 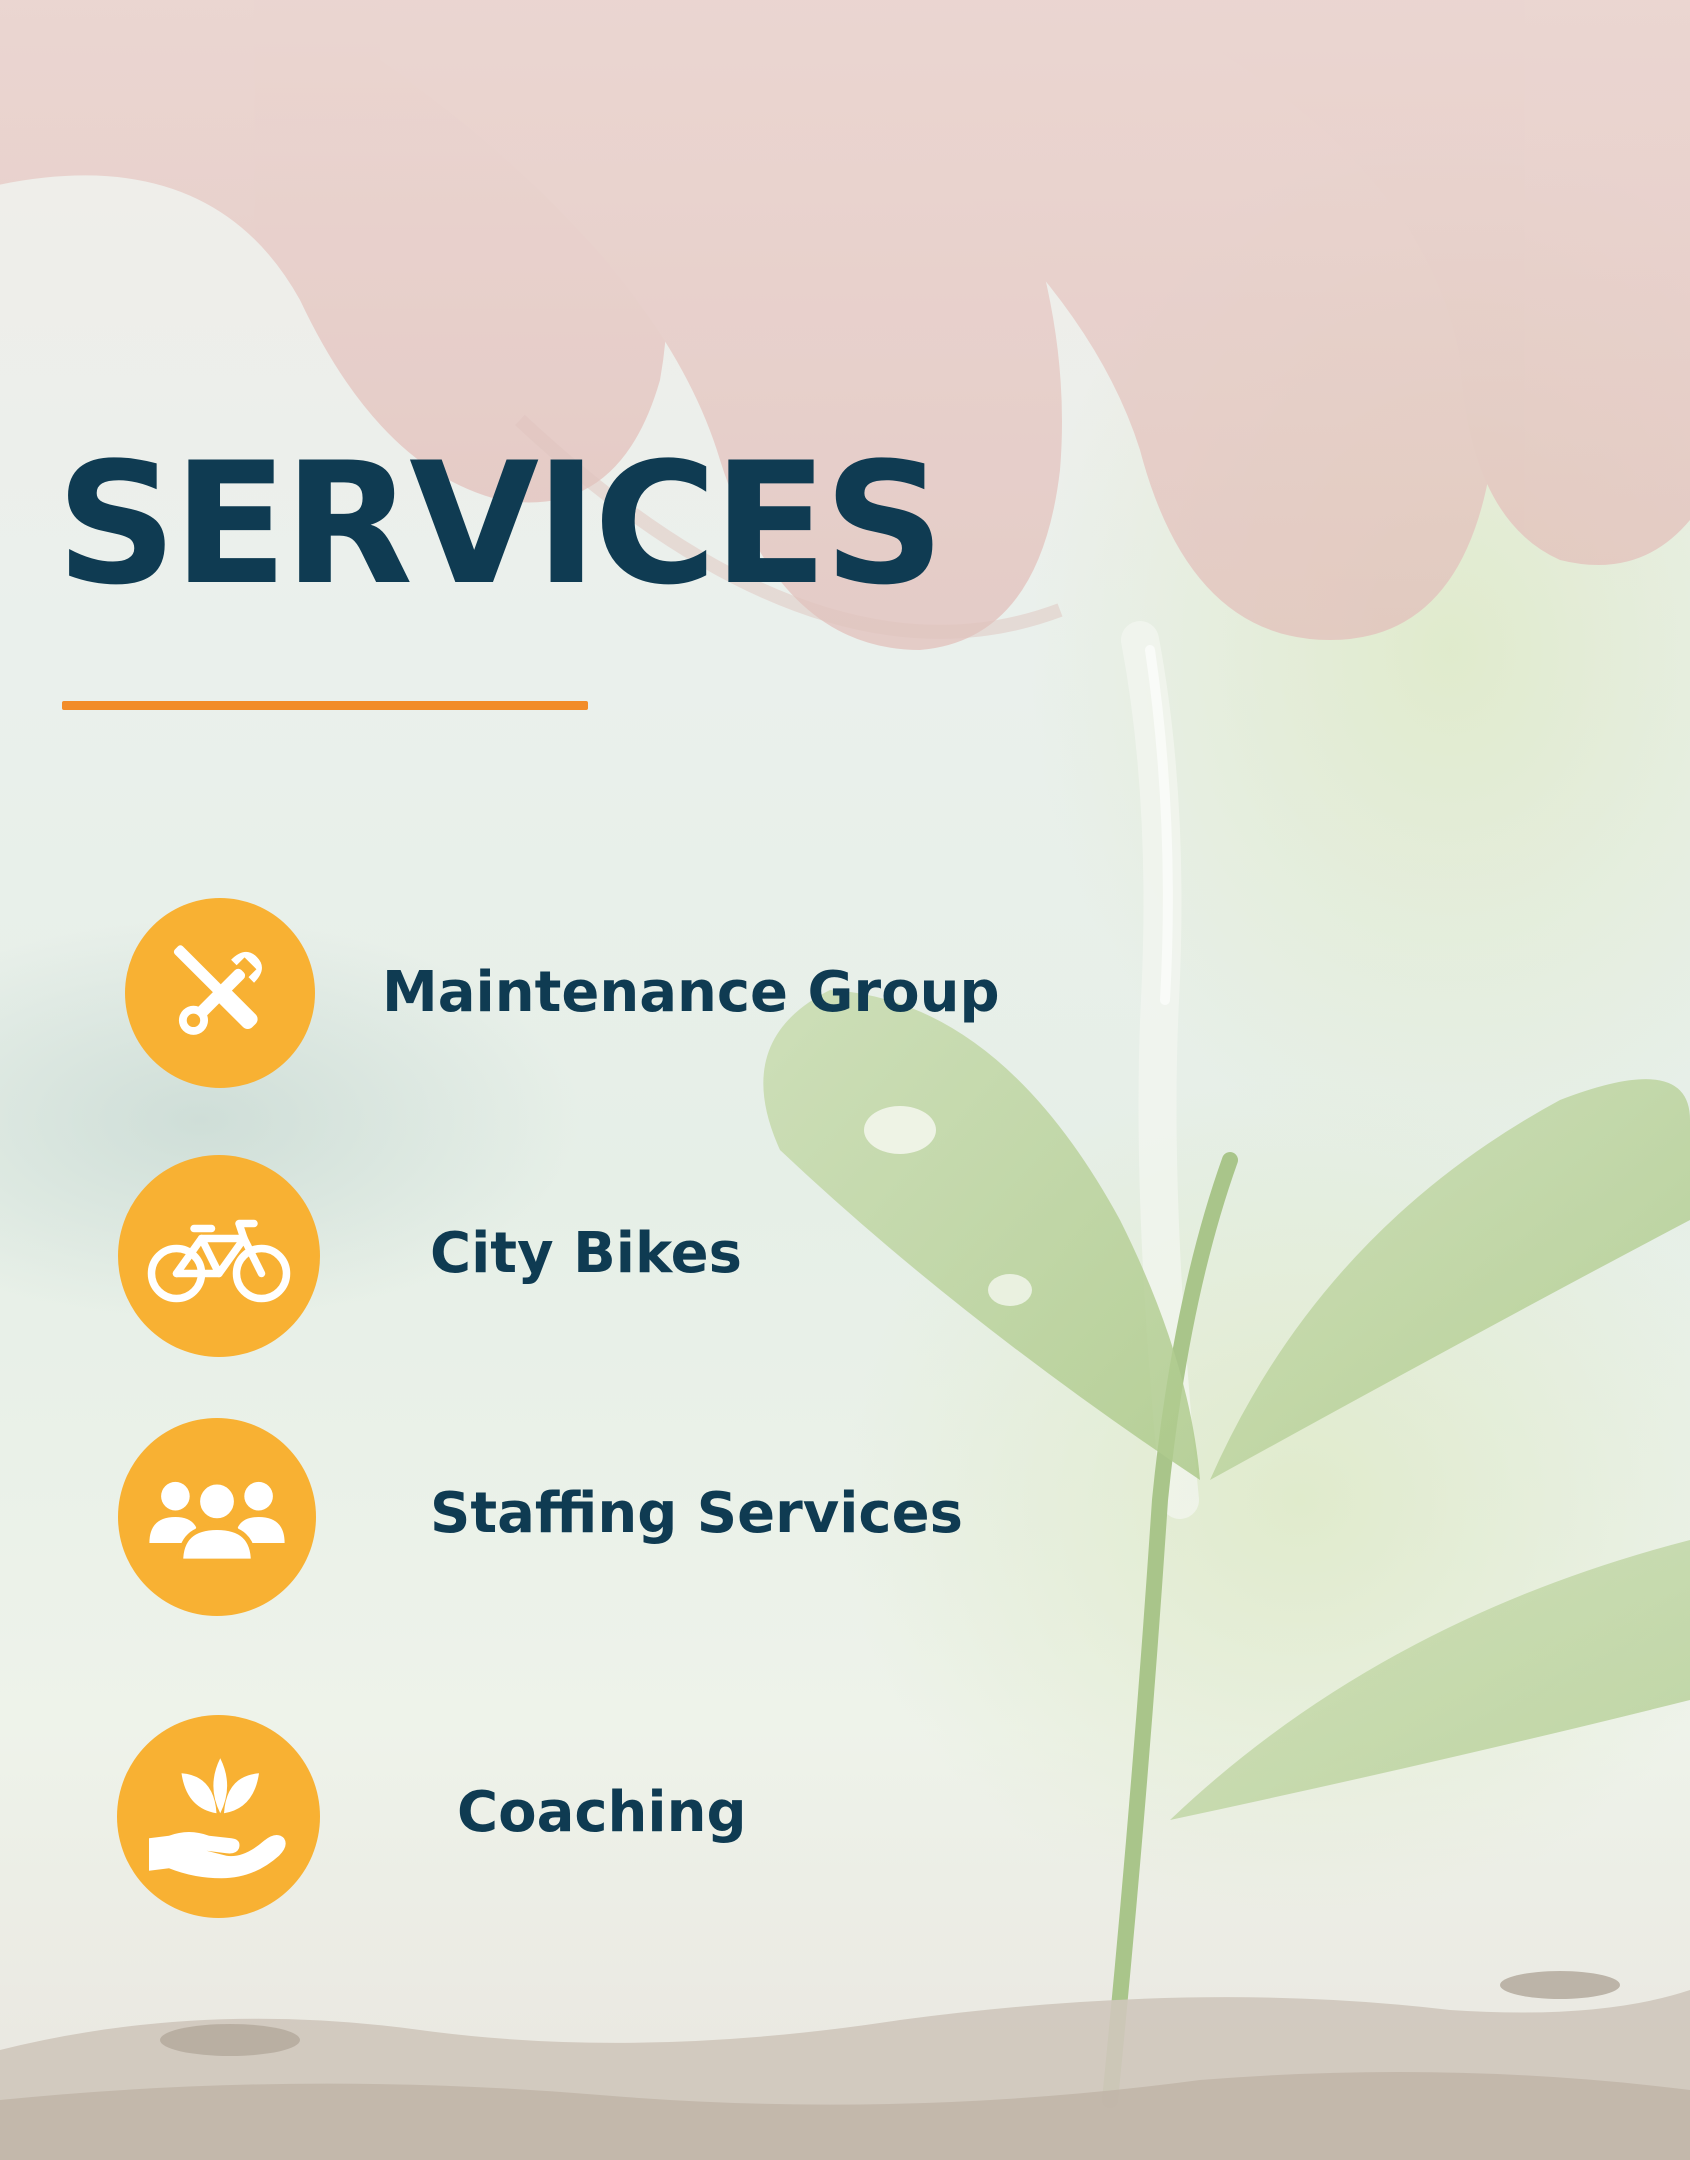 What do you see at coordinates (602, 1812) in the screenshot?
I see `service-label: Coaching` at bounding box center [602, 1812].